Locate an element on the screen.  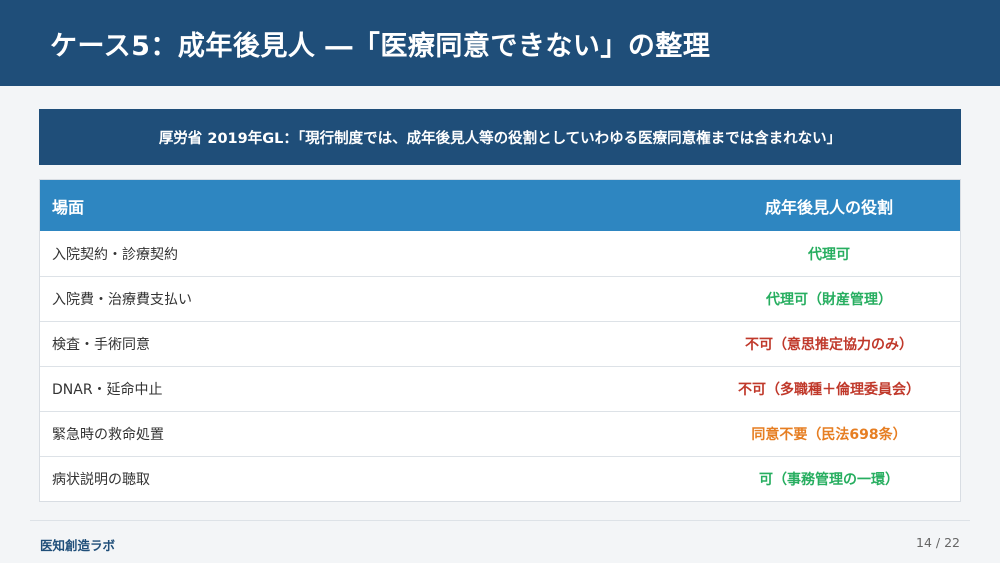
footer-brand: 医知創造ラボ is located at coordinates (78, 545).